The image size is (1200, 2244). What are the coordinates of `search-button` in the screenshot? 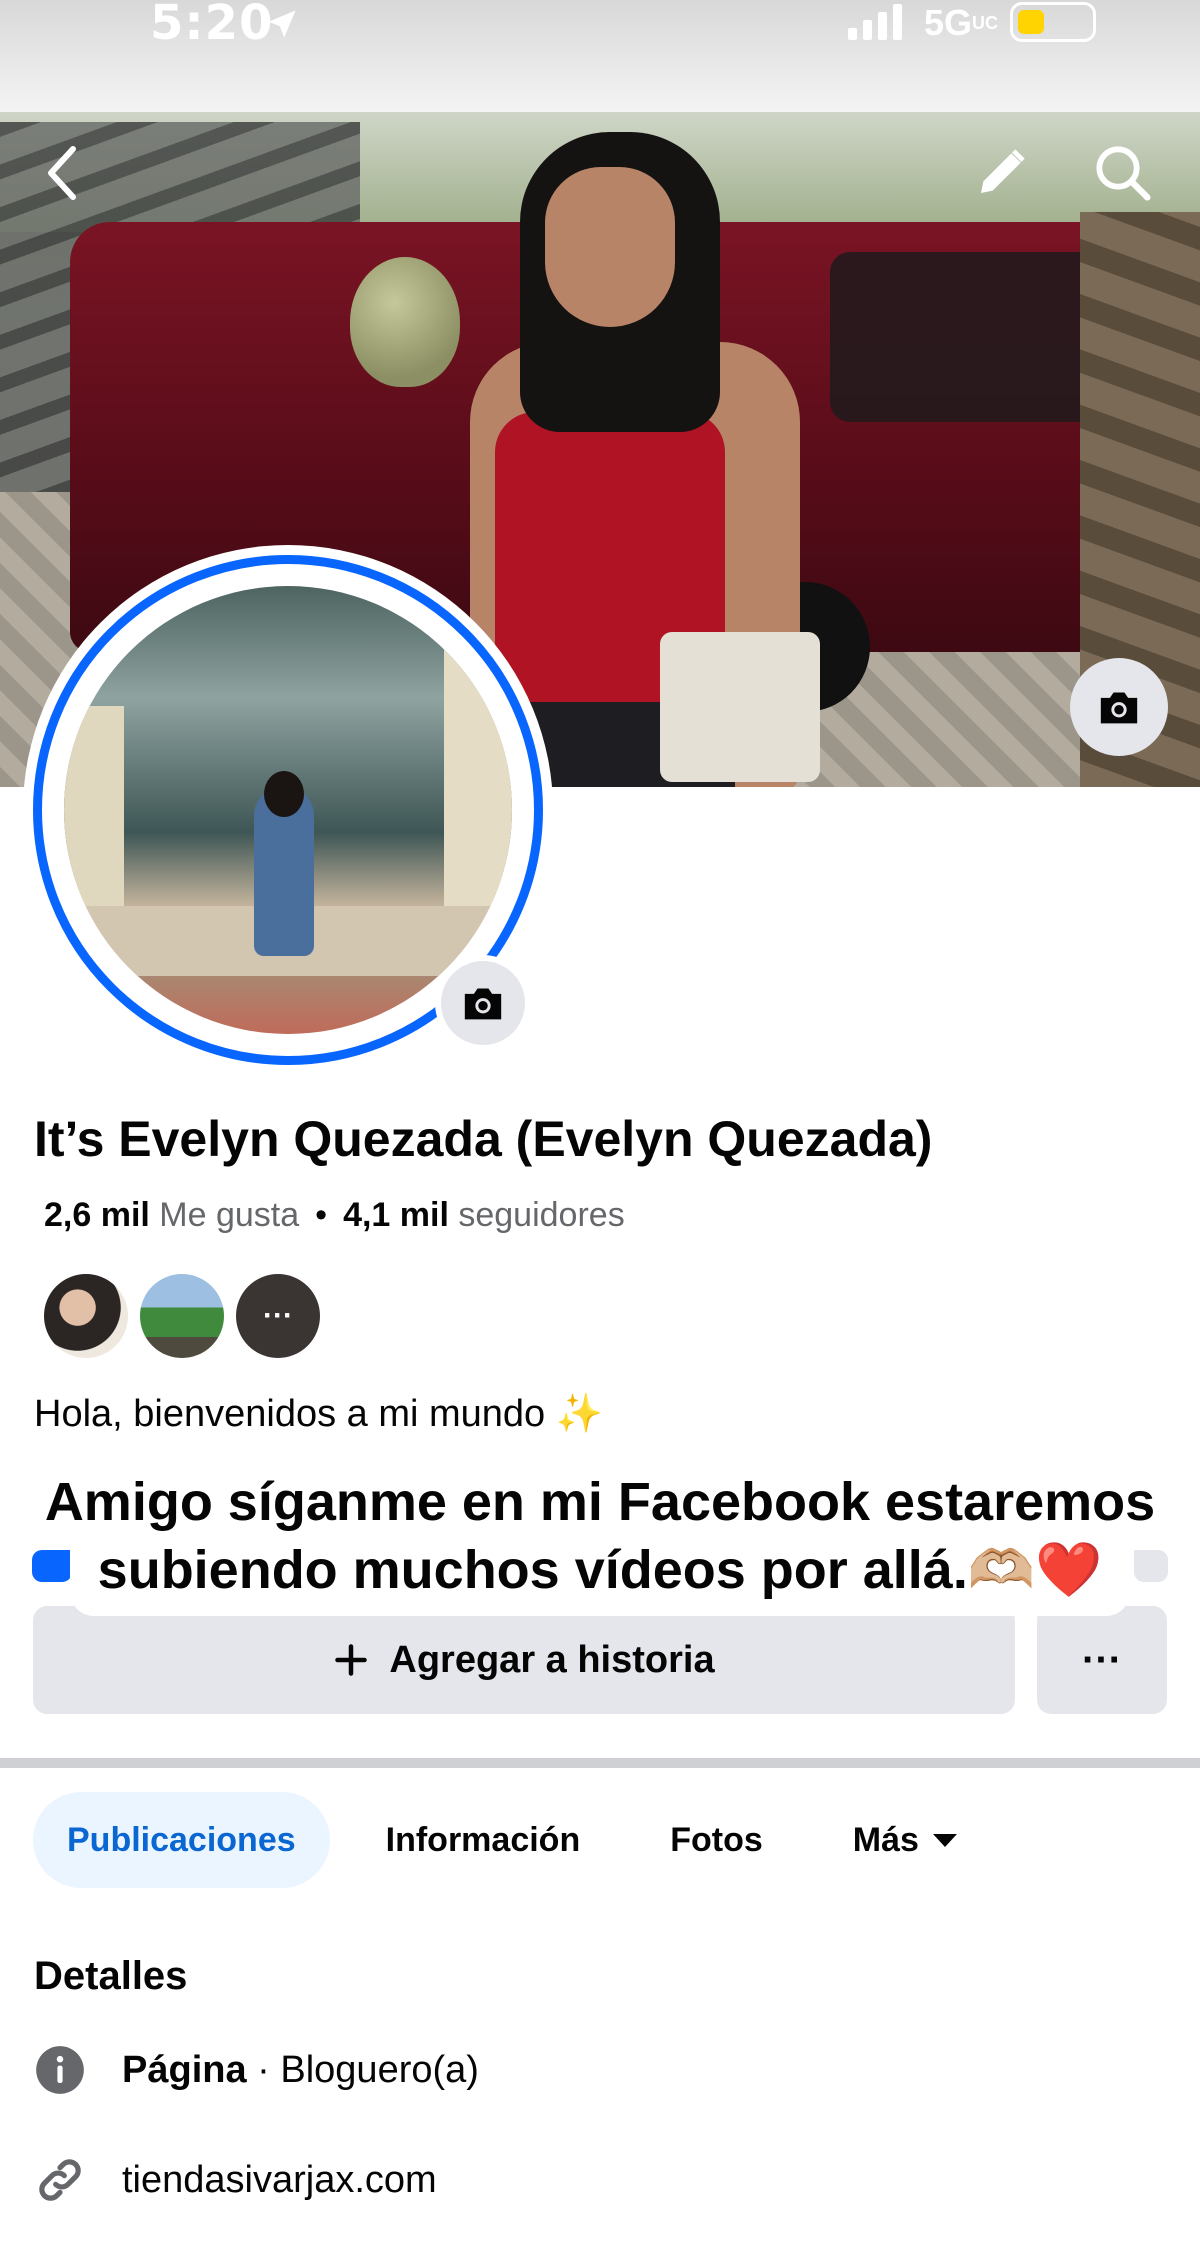 It's located at (1122, 172).